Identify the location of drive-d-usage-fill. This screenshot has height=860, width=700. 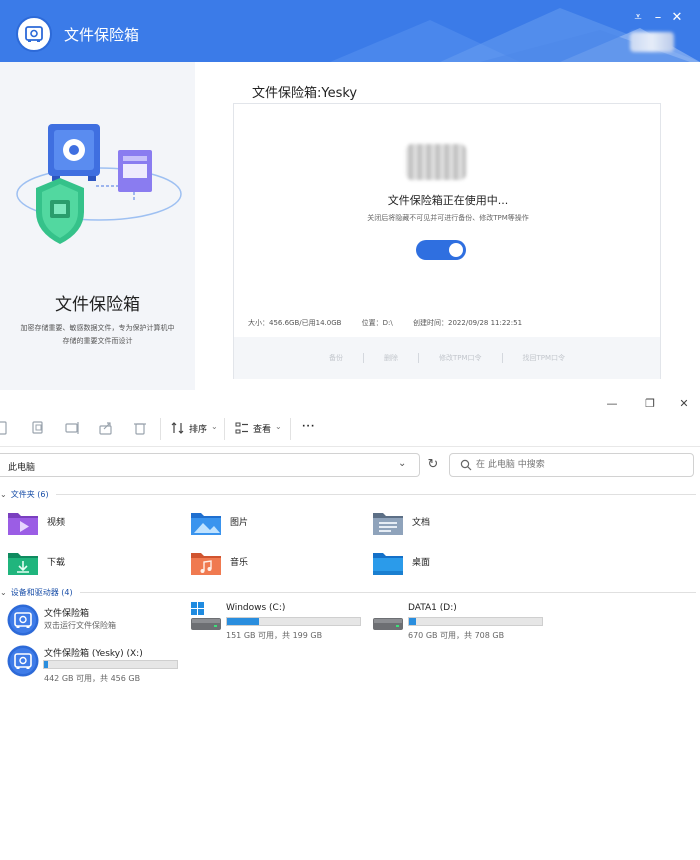
(412, 621).